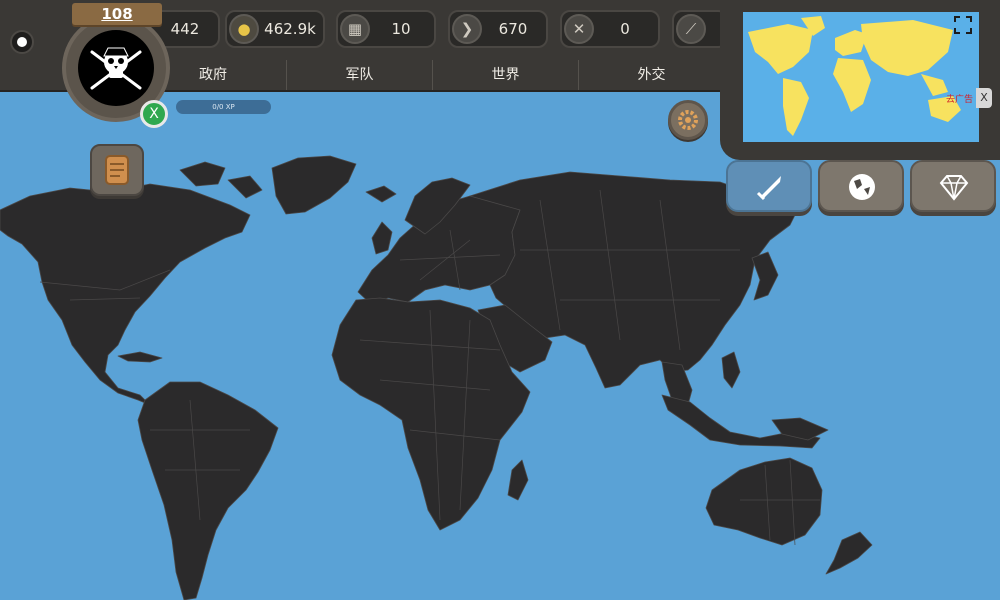 This screenshot has height=600, width=1000. What do you see at coordinates (764, 501) in the screenshot?
I see `australia-landmass` at bounding box center [764, 501].